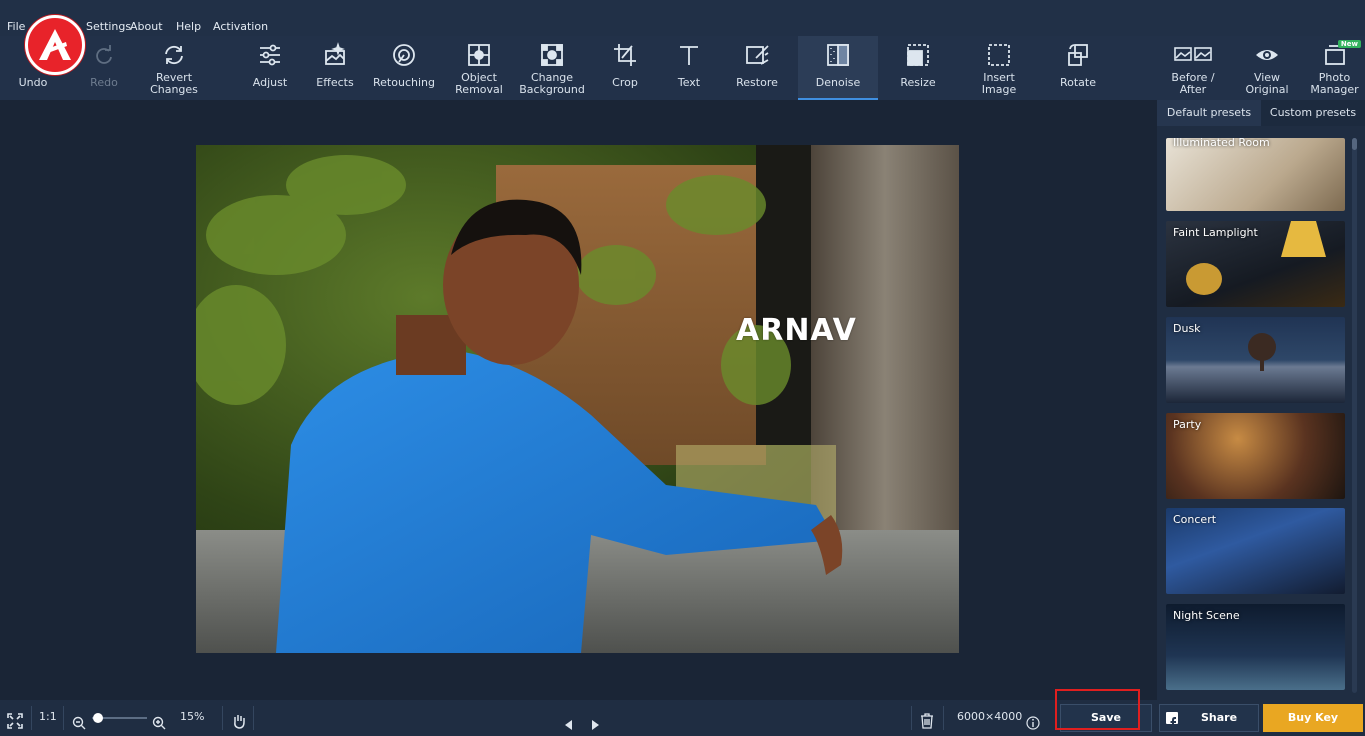 The width and height of the screenshot is (1365, 736). I want to click on photo-manager-button: New Photo Manager, so click(1334, 68).